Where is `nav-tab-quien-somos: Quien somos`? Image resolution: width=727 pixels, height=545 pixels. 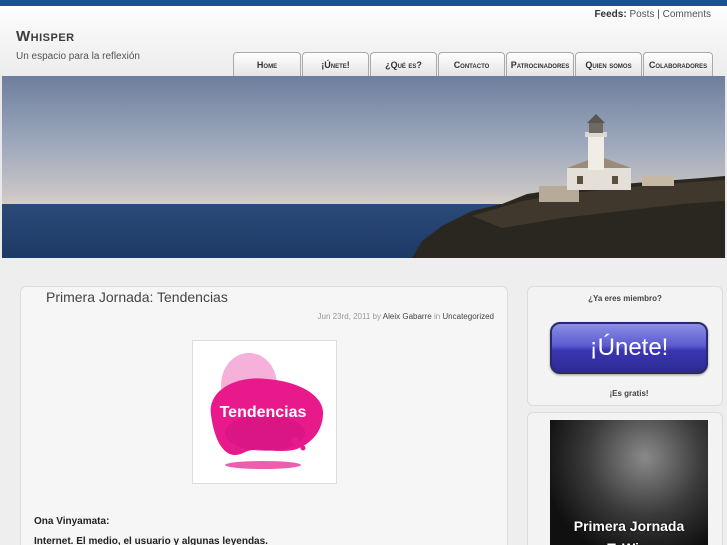
nav-tab-quien-somos: Quien somos is located at coordinates (608, 64).